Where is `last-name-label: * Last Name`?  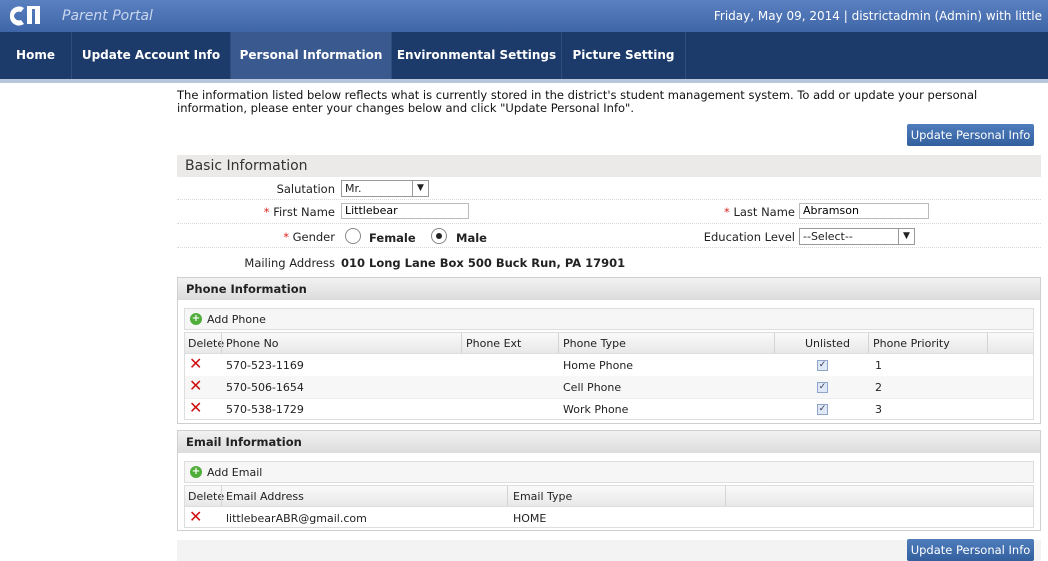 last-name-label: * Last Name is located at coordinates (736, 212).